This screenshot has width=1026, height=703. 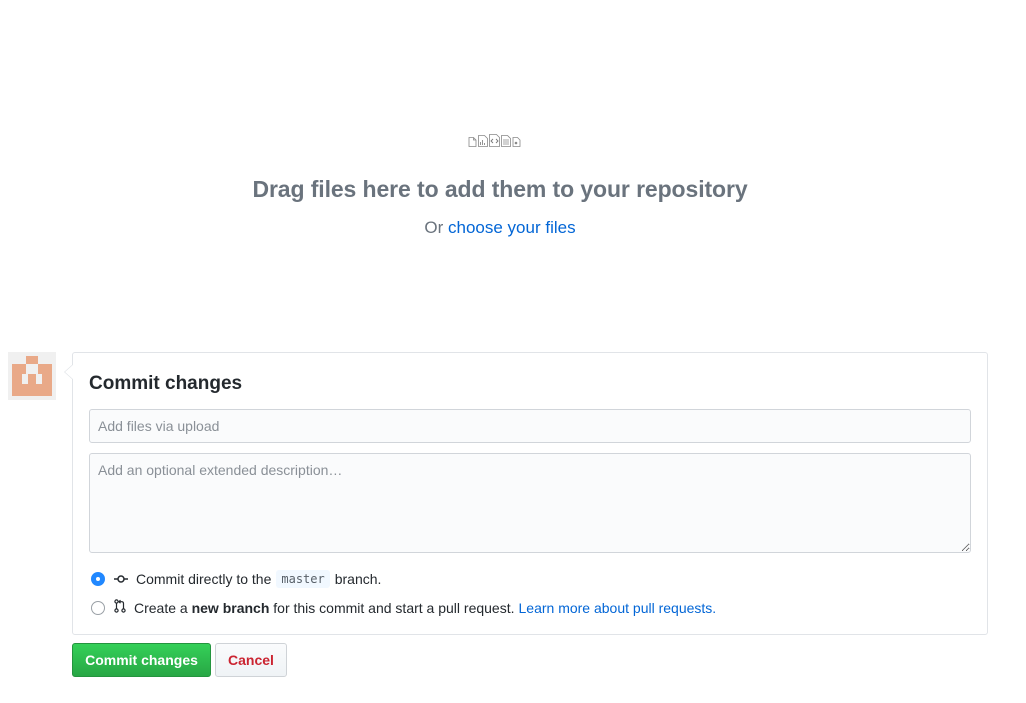 I want to click on identicon-icon, so click(x=32, y=376).